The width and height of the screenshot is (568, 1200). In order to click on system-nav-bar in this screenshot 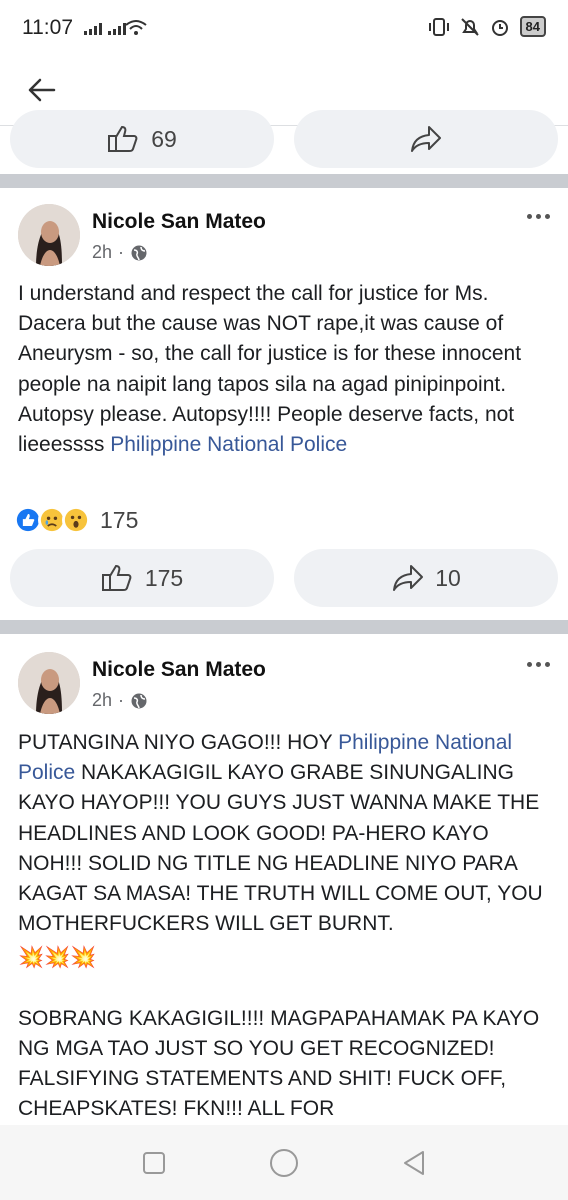, I will do `click(284, 1162)`.